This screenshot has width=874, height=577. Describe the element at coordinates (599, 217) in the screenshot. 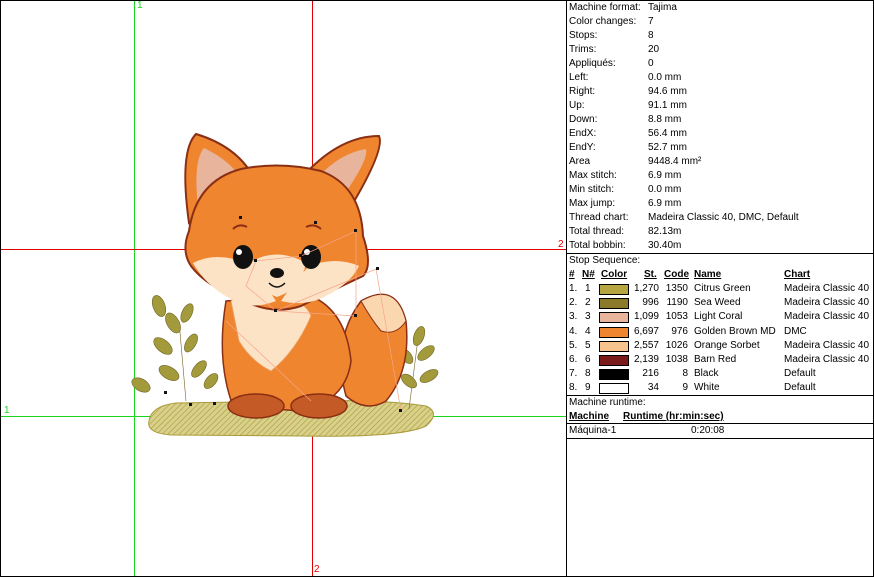

I see `info-label: Thread chart:` at that location.